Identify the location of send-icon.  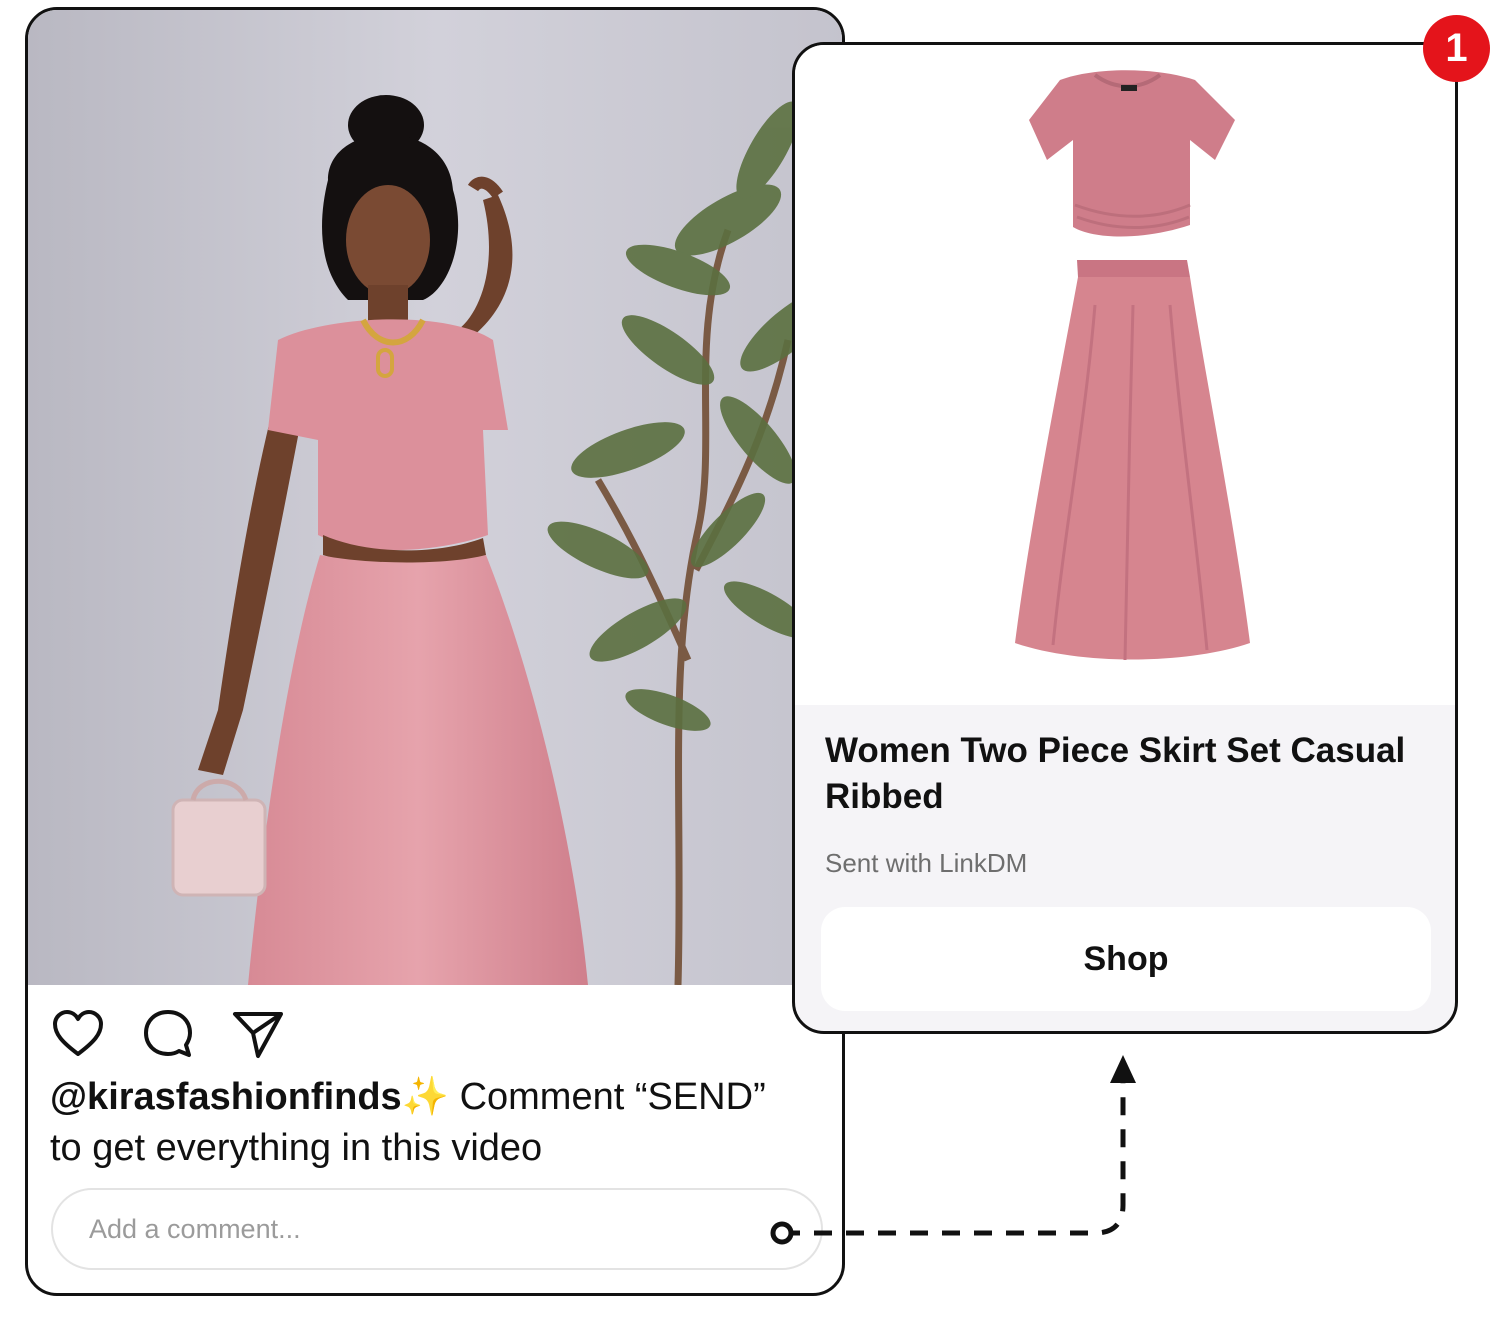
(258, 1035).